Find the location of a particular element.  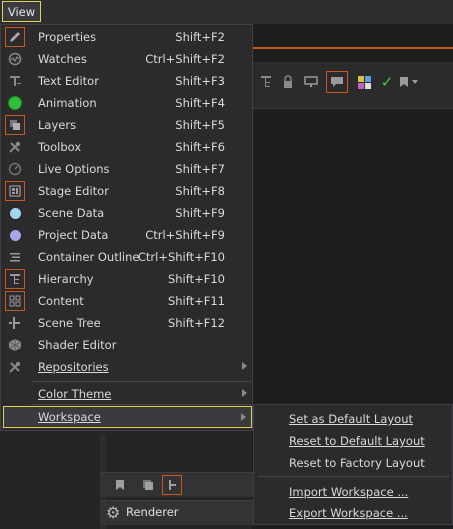

menu-item-label: Scene Tree is located at coordinates (69, 323).